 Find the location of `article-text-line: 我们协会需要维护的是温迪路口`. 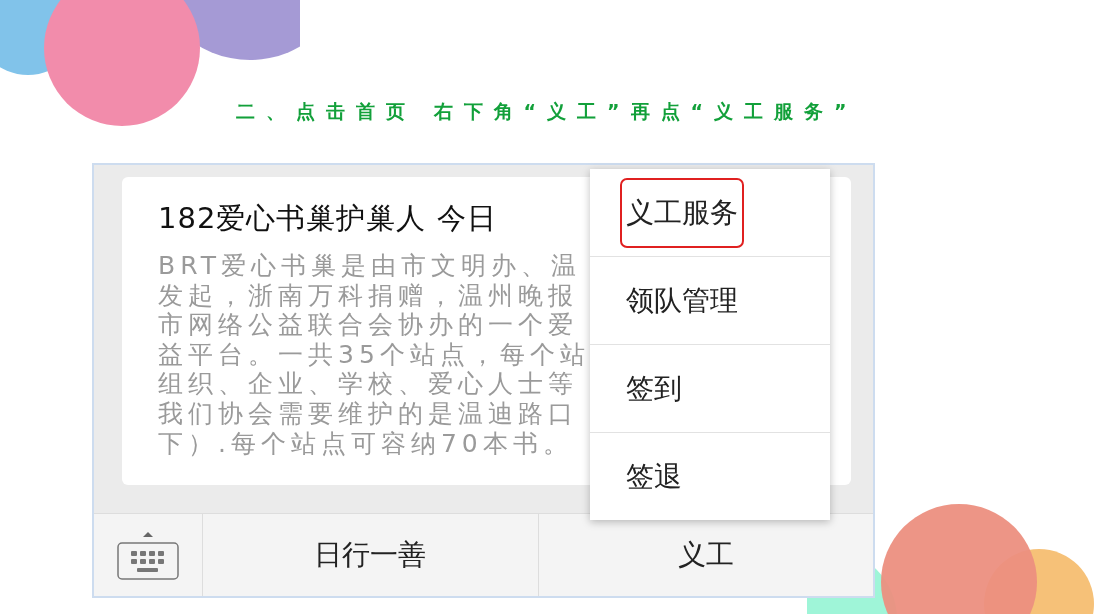

article-text-line: 我们协会需要维护的是温迪路口 is located at coordinates (368, 413).